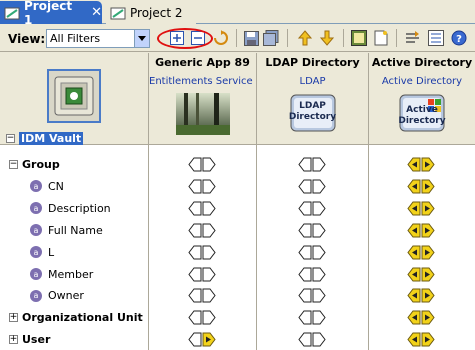  Describe the element at coordinates (359, 38) in the screenshot. I see `connector-icon` at that location.